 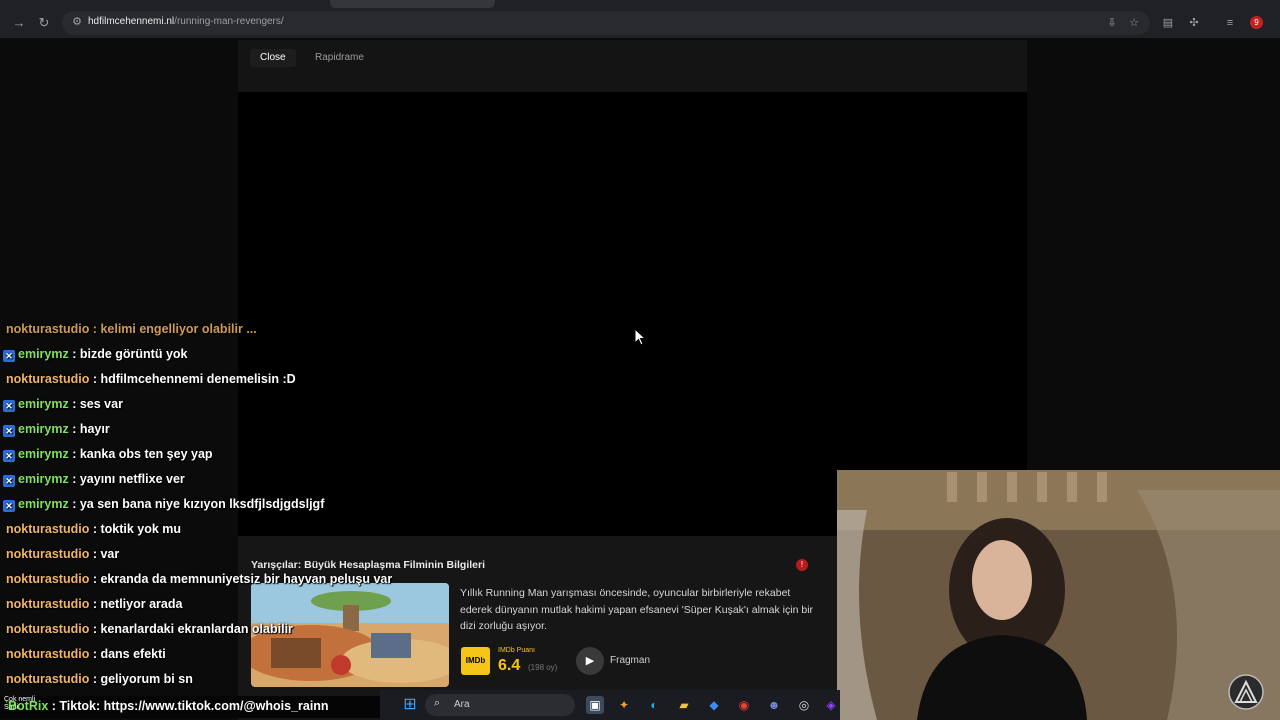 What do you see at coordinates (632, 66) in the screenshot?
I see `player-header: Close Rapidrame` at bounding box center [632, 66].